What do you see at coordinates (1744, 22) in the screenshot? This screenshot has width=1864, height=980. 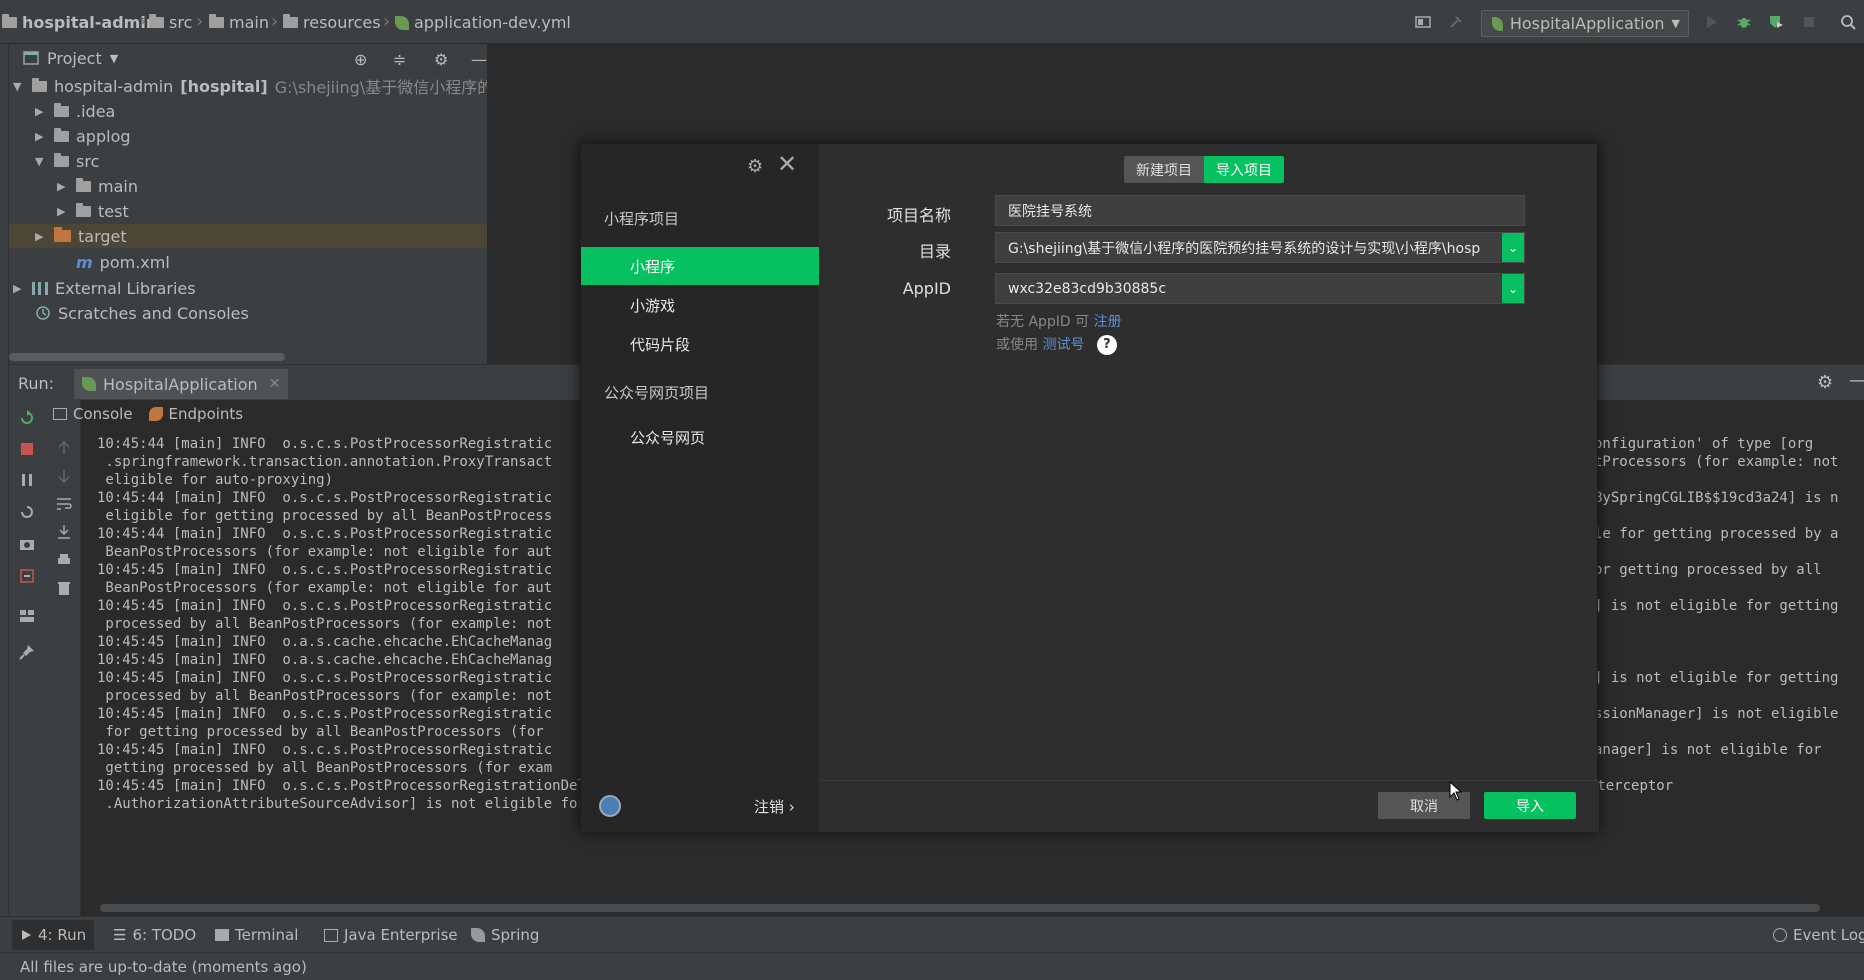 I see `debug-icon` at bounding box center [1744, 22].